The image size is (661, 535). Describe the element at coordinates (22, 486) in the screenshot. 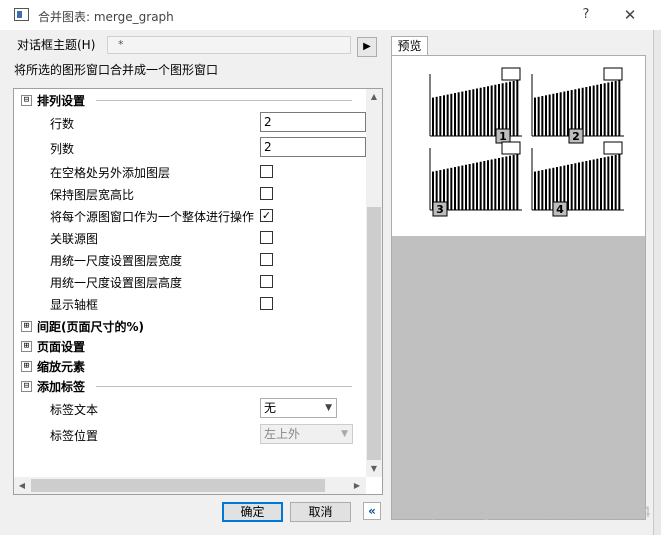

I see `scroll-left-icon: ◀` at that location.